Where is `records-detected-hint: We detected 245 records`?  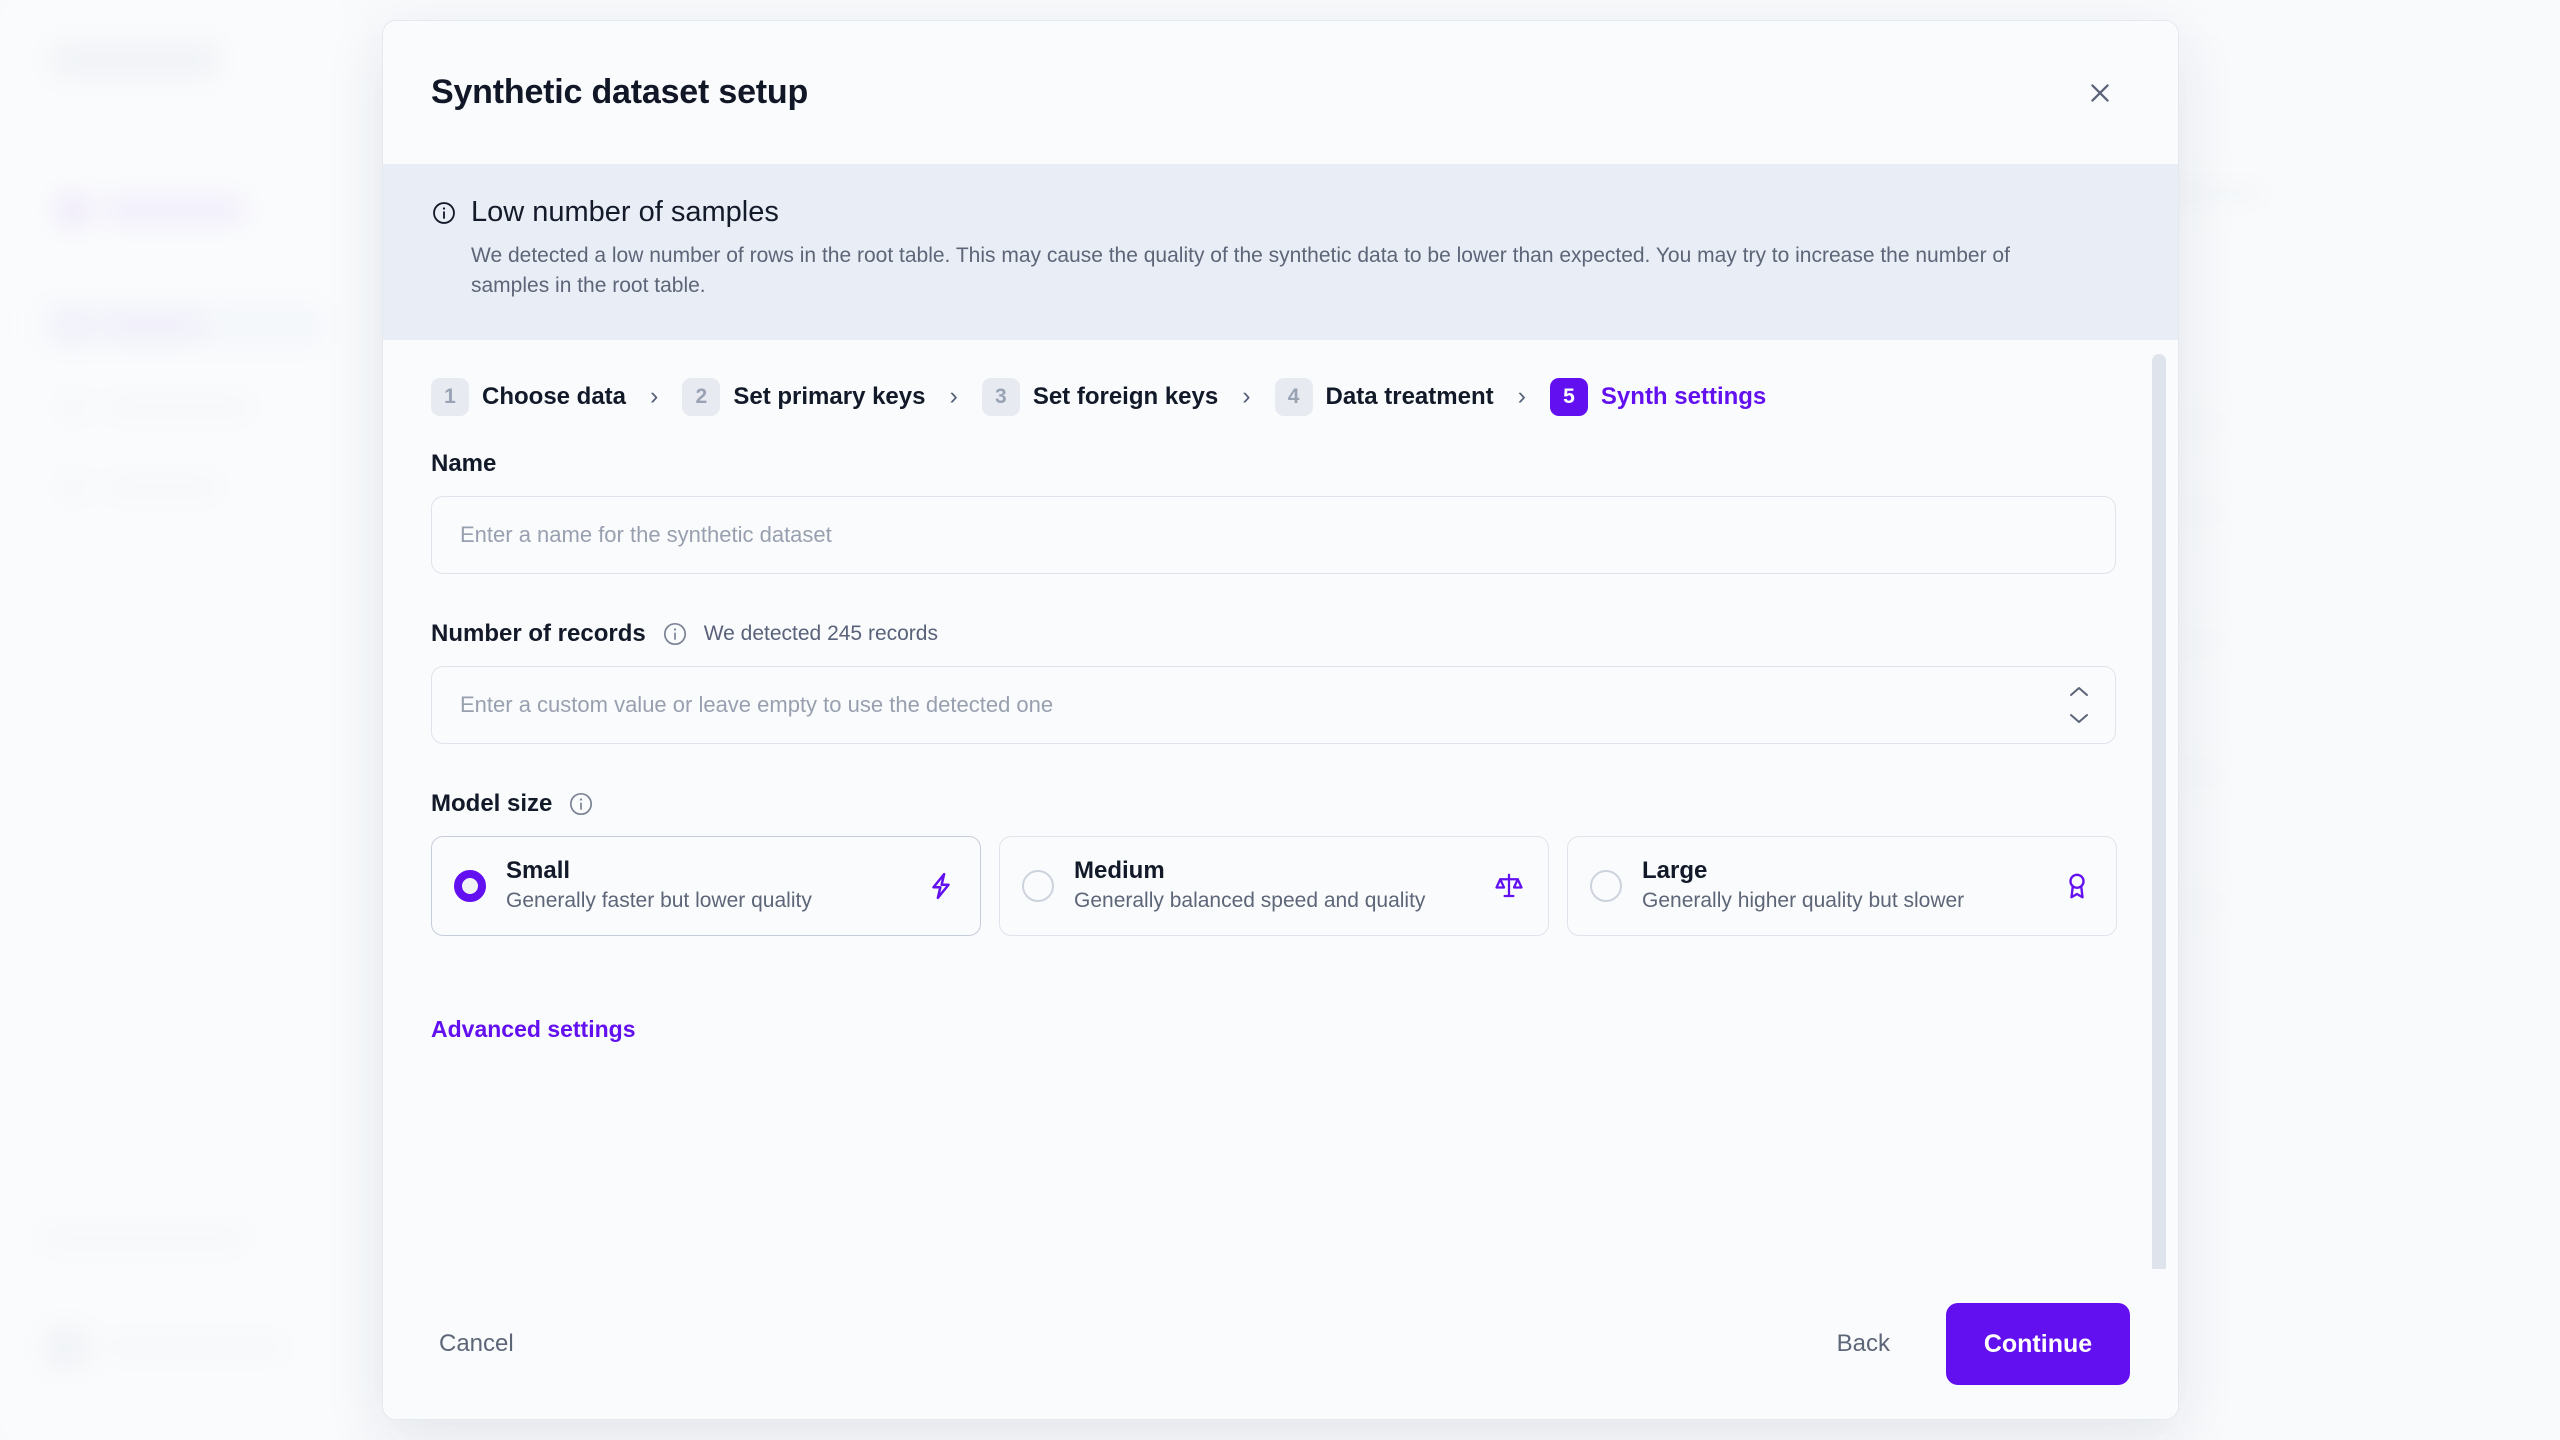
records-detected-hint: We detected 245 records is located at coordinates (820, 633).